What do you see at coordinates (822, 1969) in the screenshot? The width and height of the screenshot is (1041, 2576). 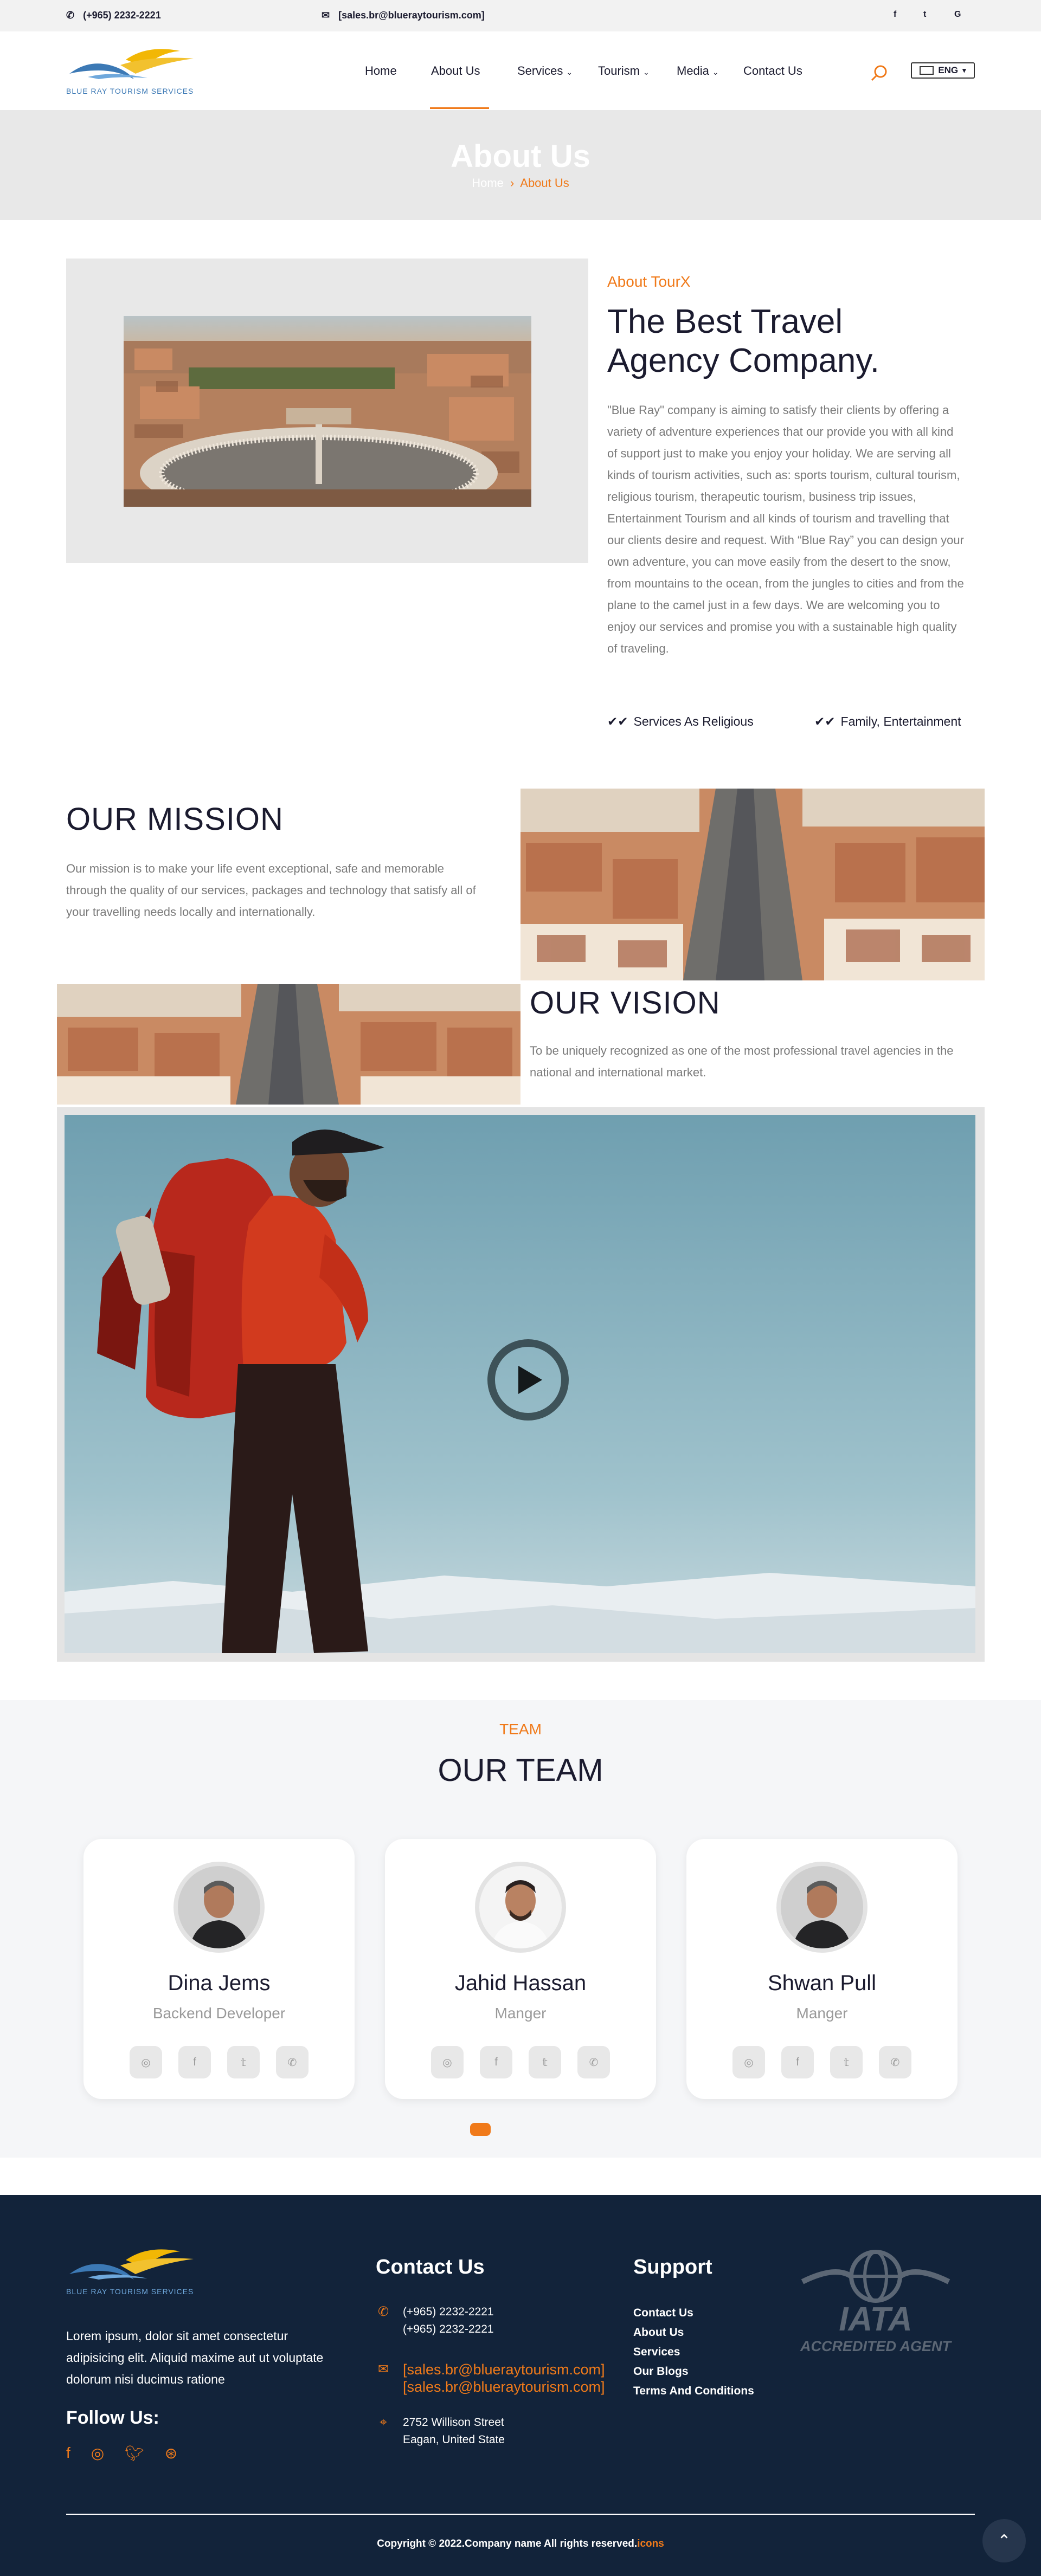 I see `team-card: Shwan Pull Manger ◎ f 𝕥 ✆` at bounding box center [822, 1969].